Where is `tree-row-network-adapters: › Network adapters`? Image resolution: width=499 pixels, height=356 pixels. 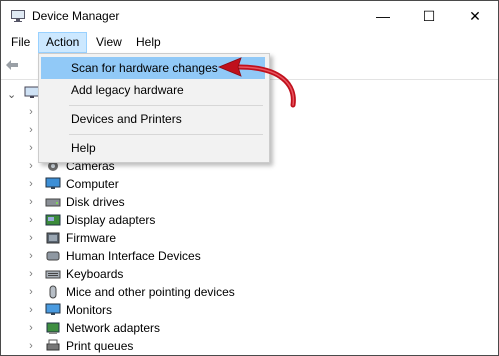 tree-row-network-adapters: › Network adapters is located at coordinates (249, 328).